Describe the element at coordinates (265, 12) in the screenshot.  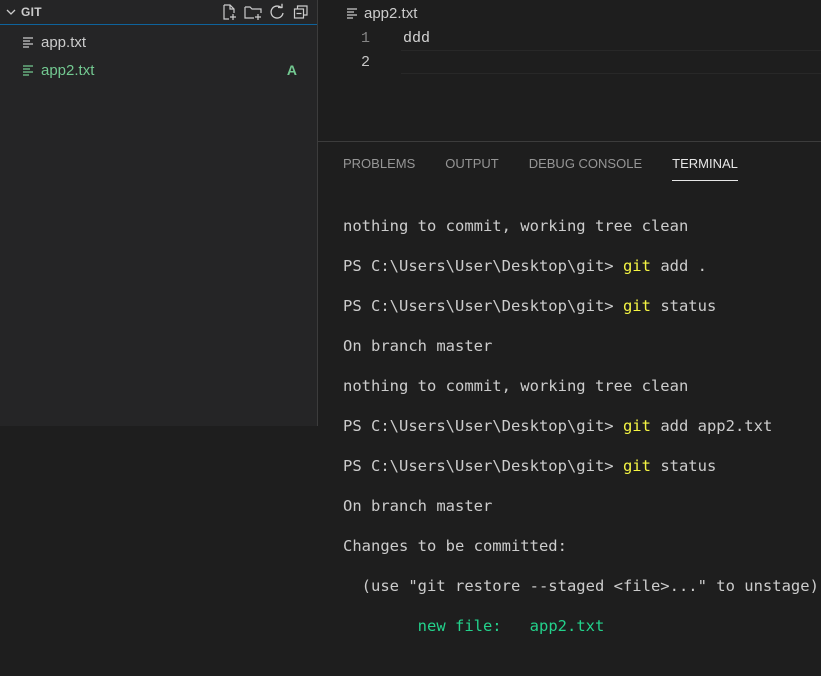
I see `section-actions` at that location.